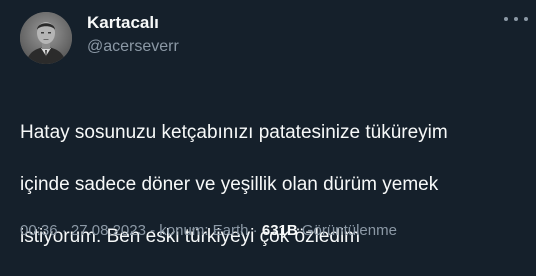 The width and height of the screenshot is (536, 276). I want to click on tweet-time: 00:36, so click(39, 230).